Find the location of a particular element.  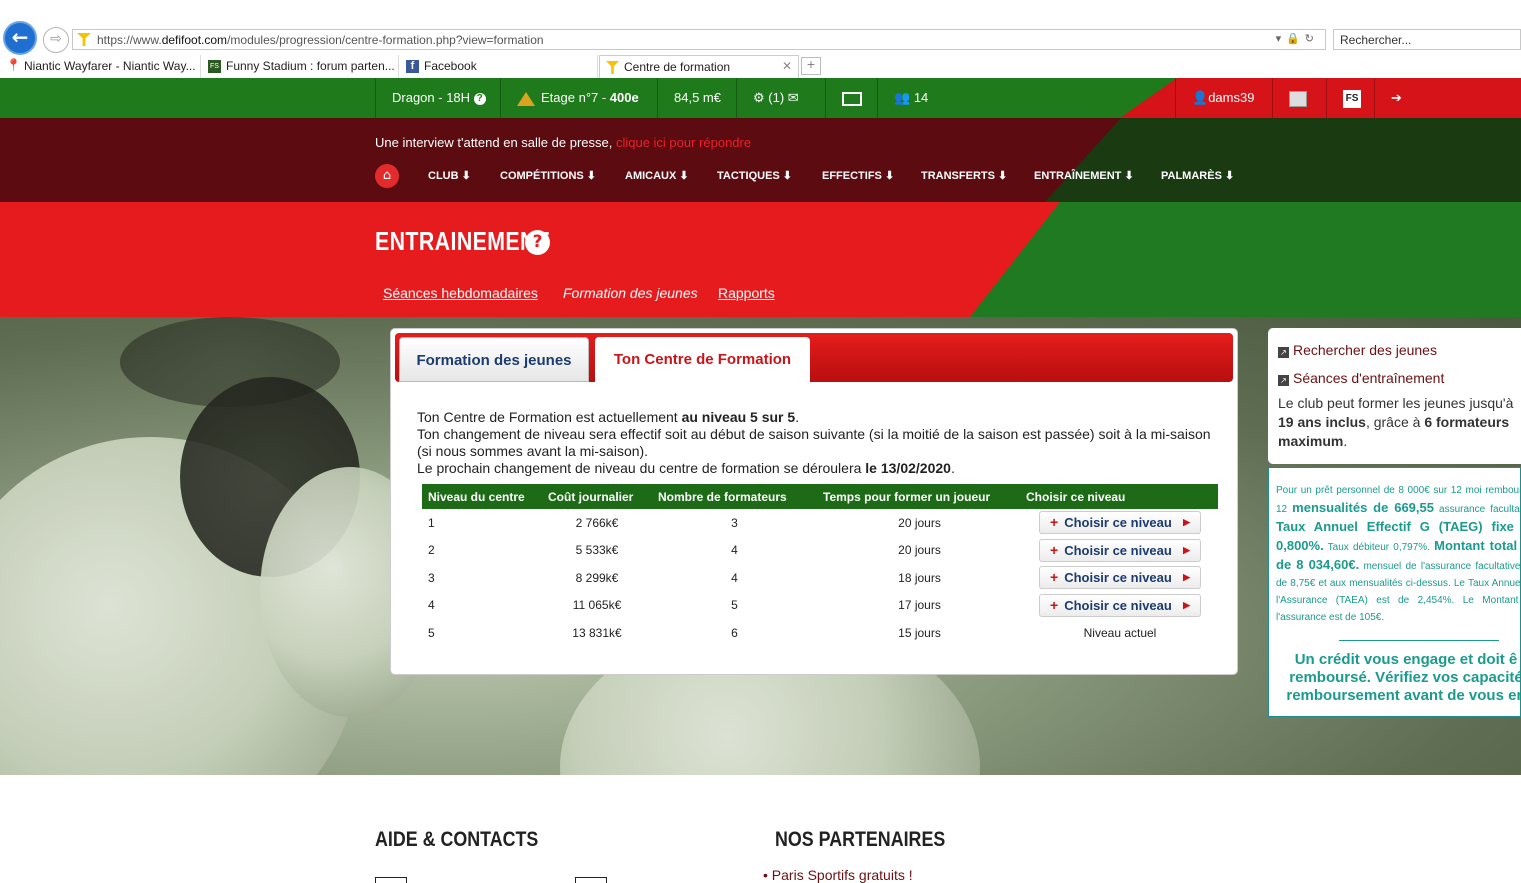

browser-tab: f Facebook is located at coordinates (499, 66).